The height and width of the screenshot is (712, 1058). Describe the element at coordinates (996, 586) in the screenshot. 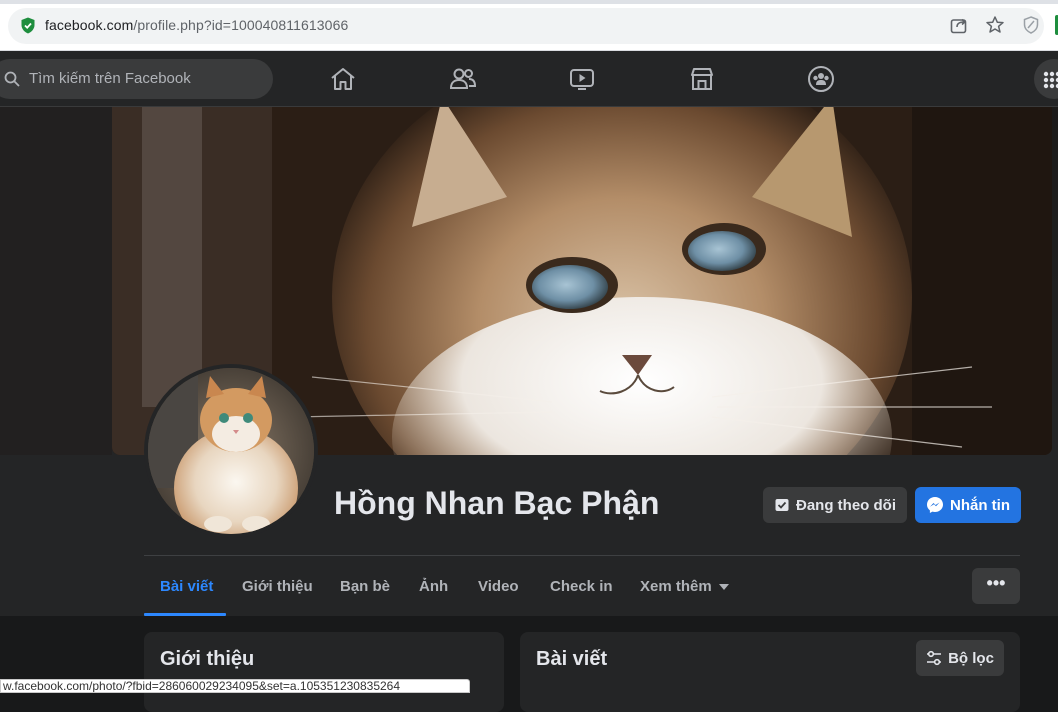

I see `more-options-button: •••` at that location.